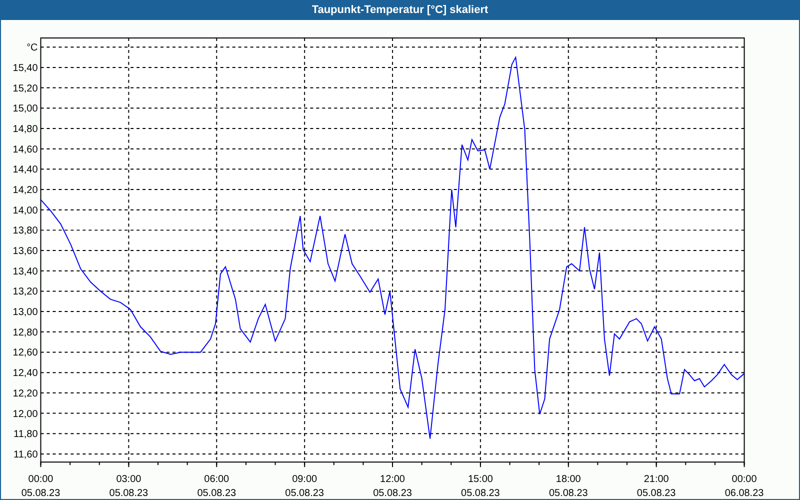 This screenshot has width=800, height=500. What do you see at coordinates (25, 353) in the screenshot?
I see `y-axis-label: 12,60` at bounding box center [25, 353].